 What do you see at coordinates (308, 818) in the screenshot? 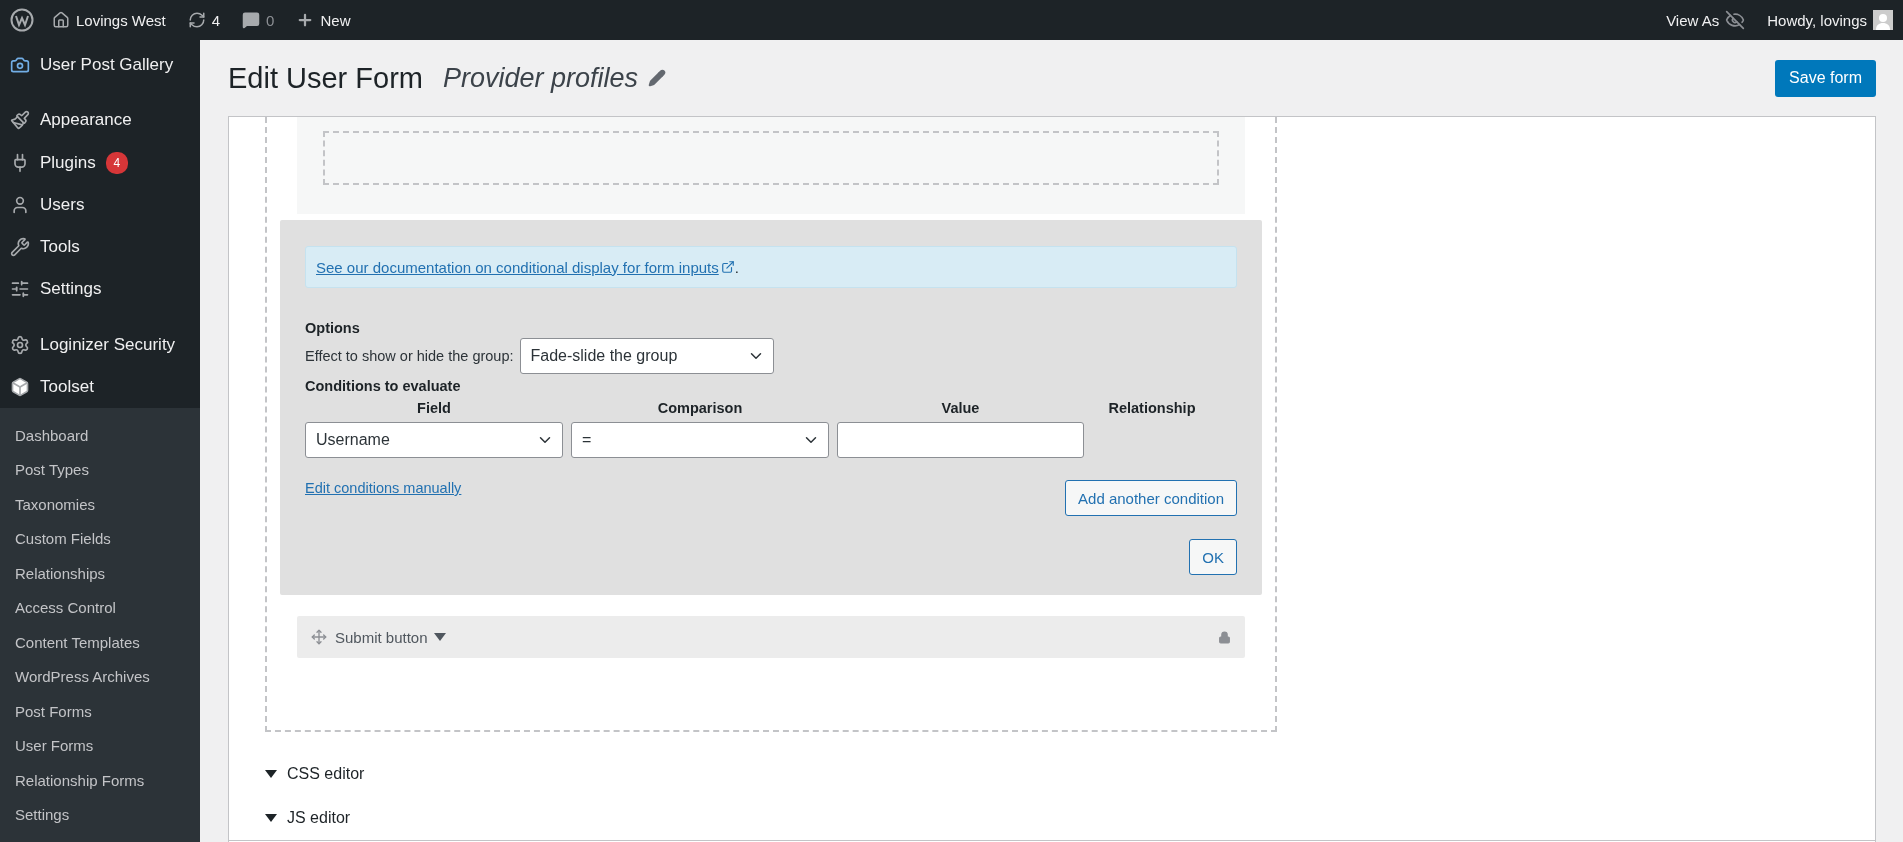
I see `editor-toggle: JS editor` at bounding box center [308, 818].